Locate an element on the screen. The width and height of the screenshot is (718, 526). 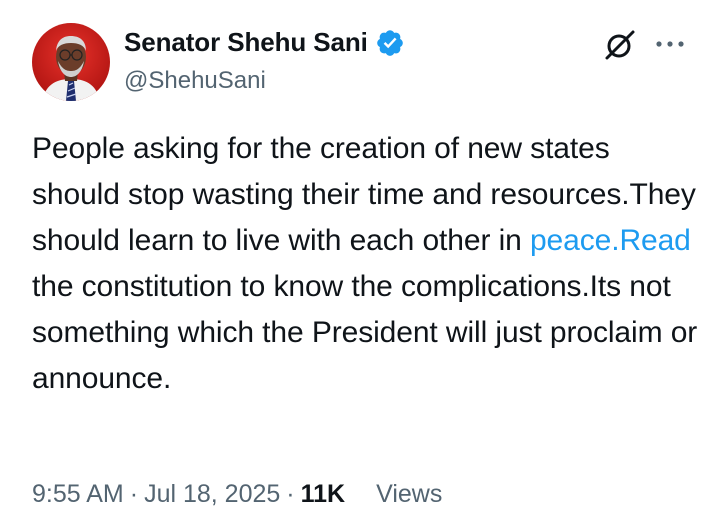
views-label: Views is located at coordinates (409, 494).